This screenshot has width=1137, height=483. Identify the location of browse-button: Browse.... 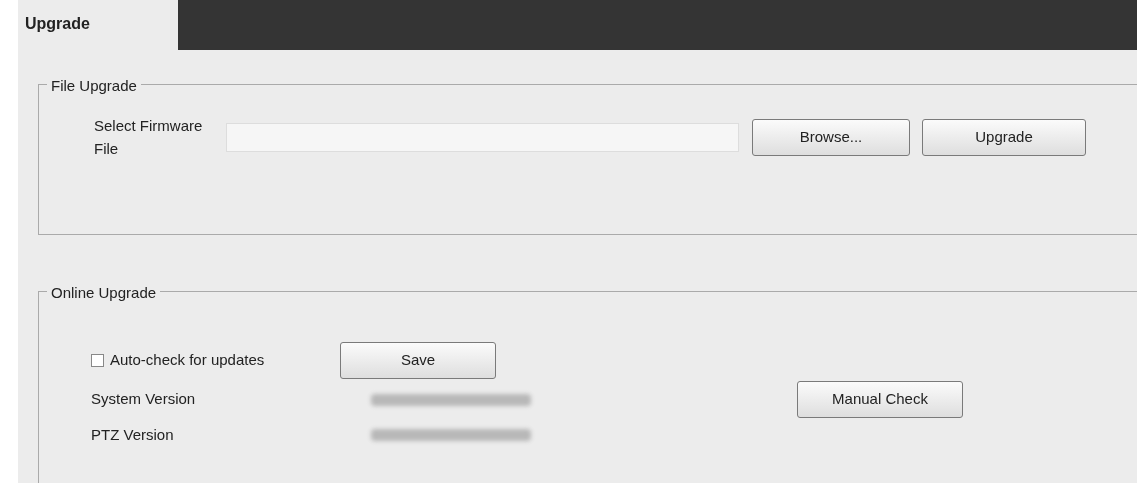
(831, 137).